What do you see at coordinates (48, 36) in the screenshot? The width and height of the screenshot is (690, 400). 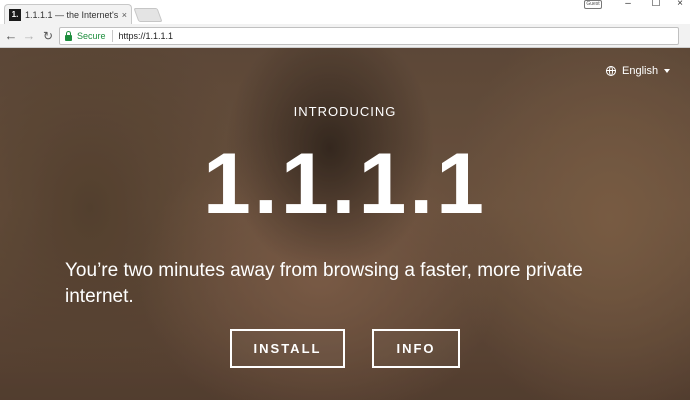 I see `reload-button: ↻` at bounding box center [48, 36].